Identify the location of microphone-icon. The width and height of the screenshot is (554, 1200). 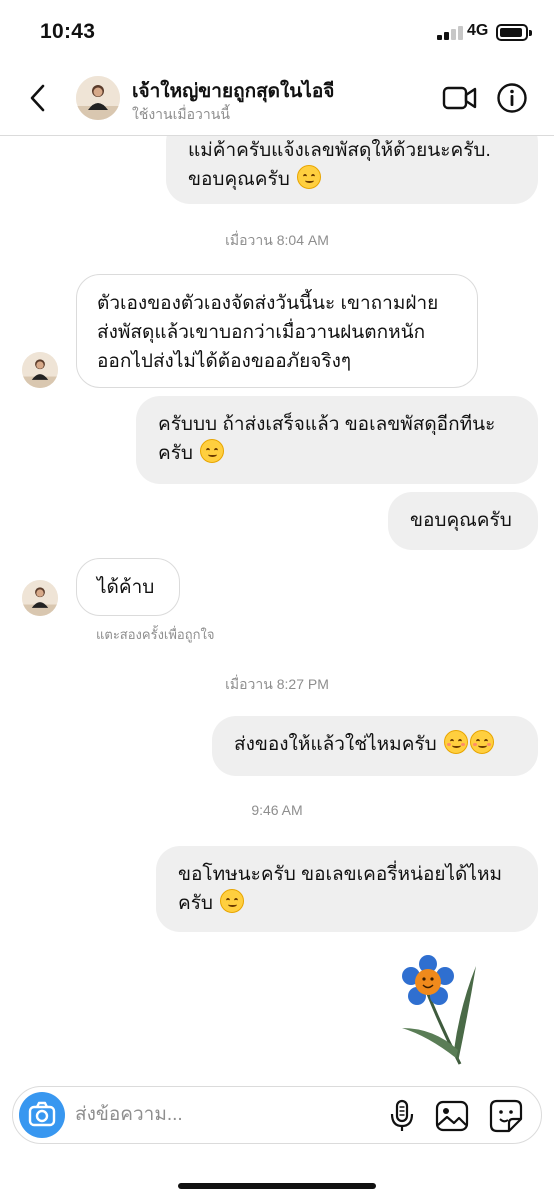
(402, 1116).